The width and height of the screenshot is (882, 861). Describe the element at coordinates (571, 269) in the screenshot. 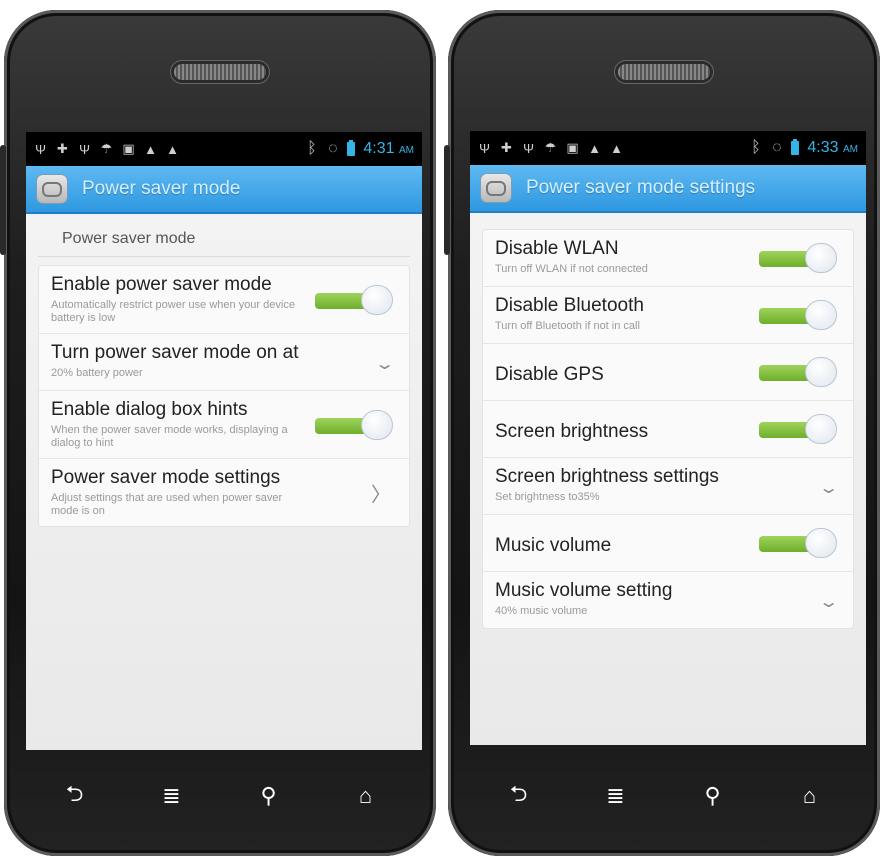

I see `setting-summary: Turn off WLAN if not connected` at that location.